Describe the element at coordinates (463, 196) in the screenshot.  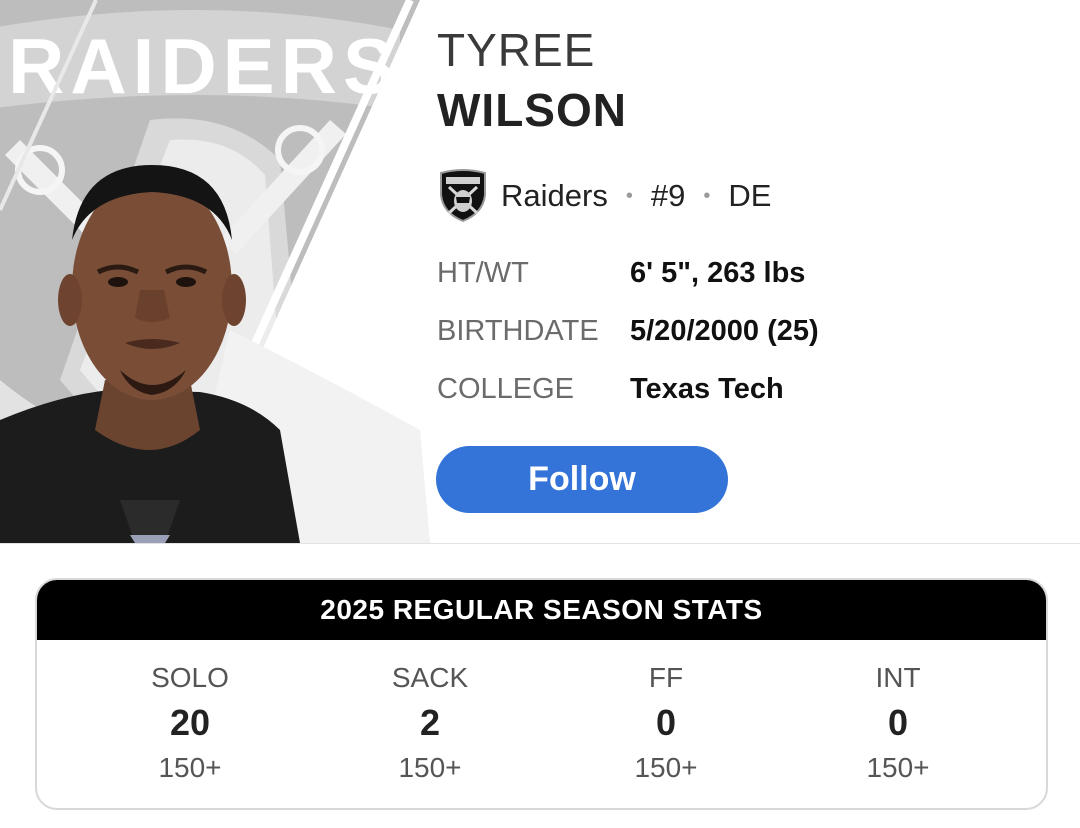
I see `raiders-shield-icon` at that location.